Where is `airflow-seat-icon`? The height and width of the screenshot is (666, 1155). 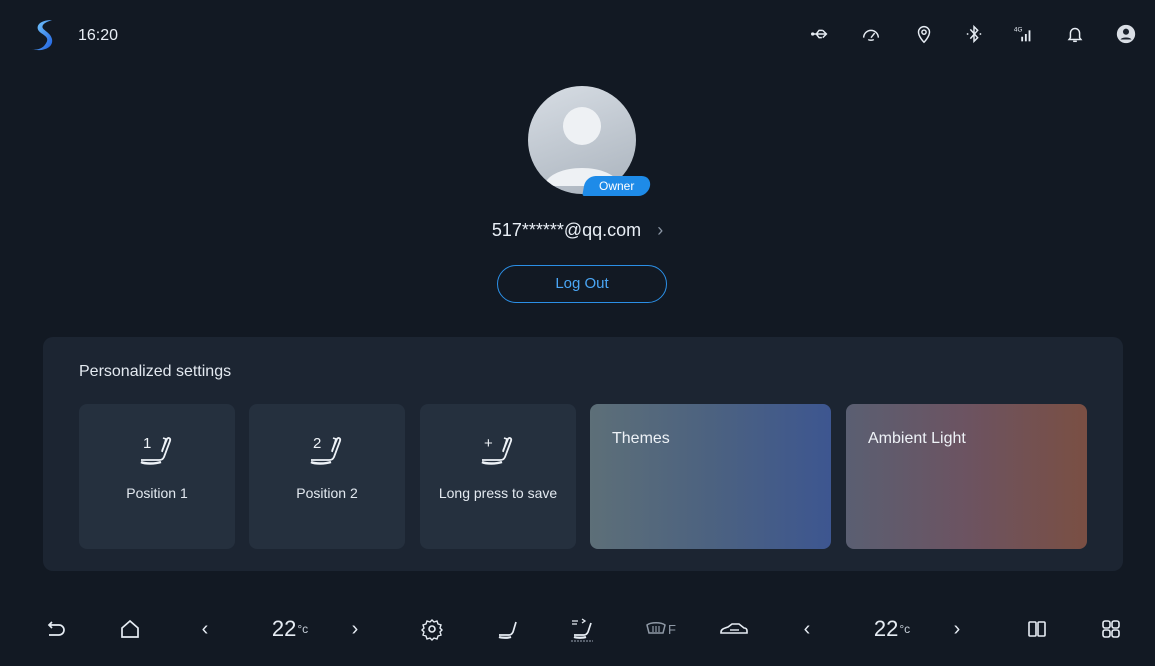 airflow-seat-icon is located at coordinates (582, 630).